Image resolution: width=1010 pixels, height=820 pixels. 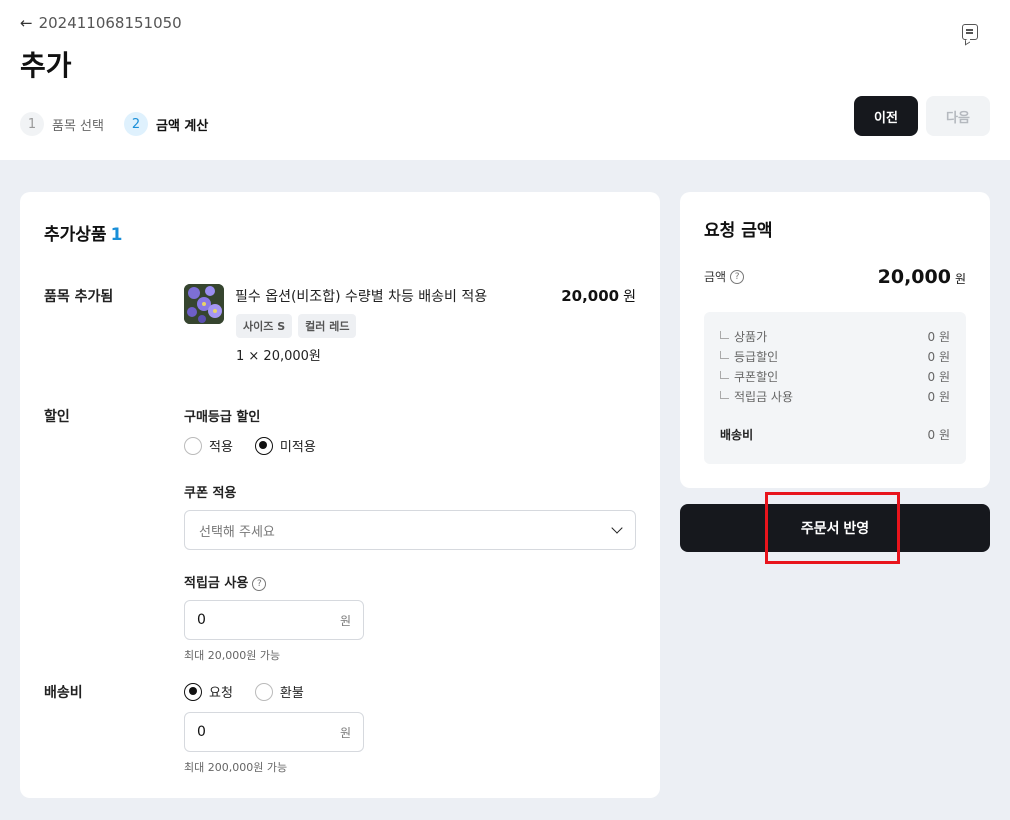 What do you see at coordinates (78, 126) in the screenshot?
I see `step-label: 품목 선택` at bounding box center [78, 126].